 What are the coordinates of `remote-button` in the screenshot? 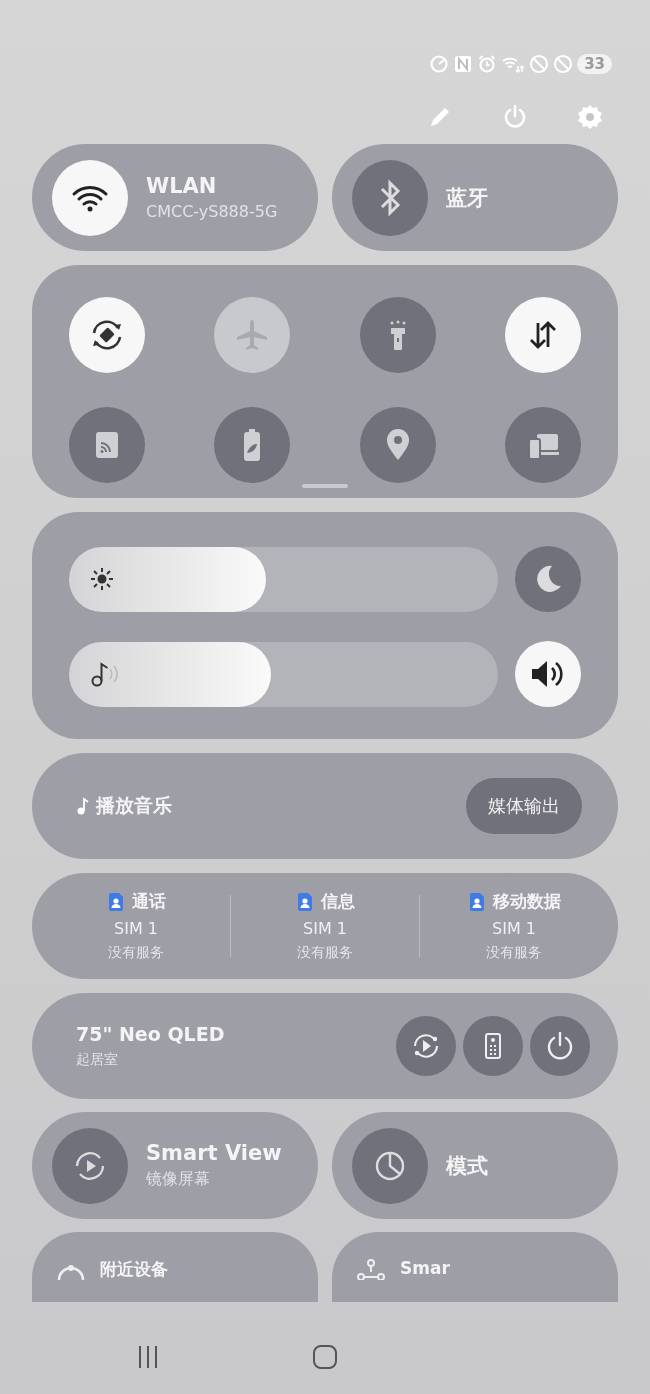 It's located at (493, 1046).